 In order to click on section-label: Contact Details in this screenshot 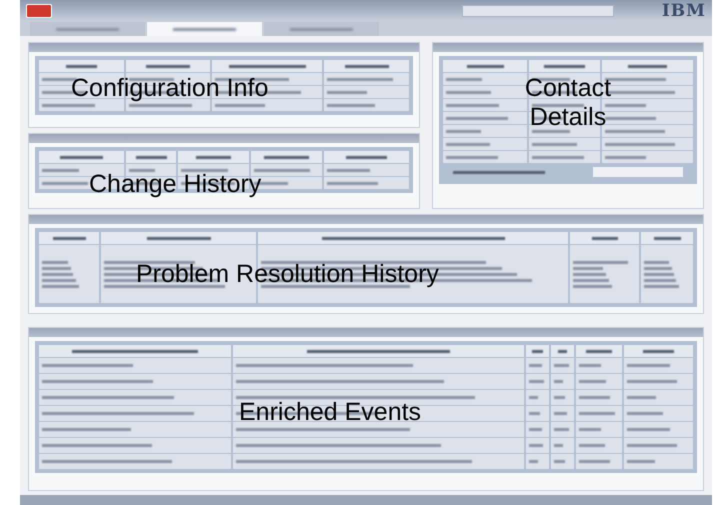, I will do `click(568, 103)`.